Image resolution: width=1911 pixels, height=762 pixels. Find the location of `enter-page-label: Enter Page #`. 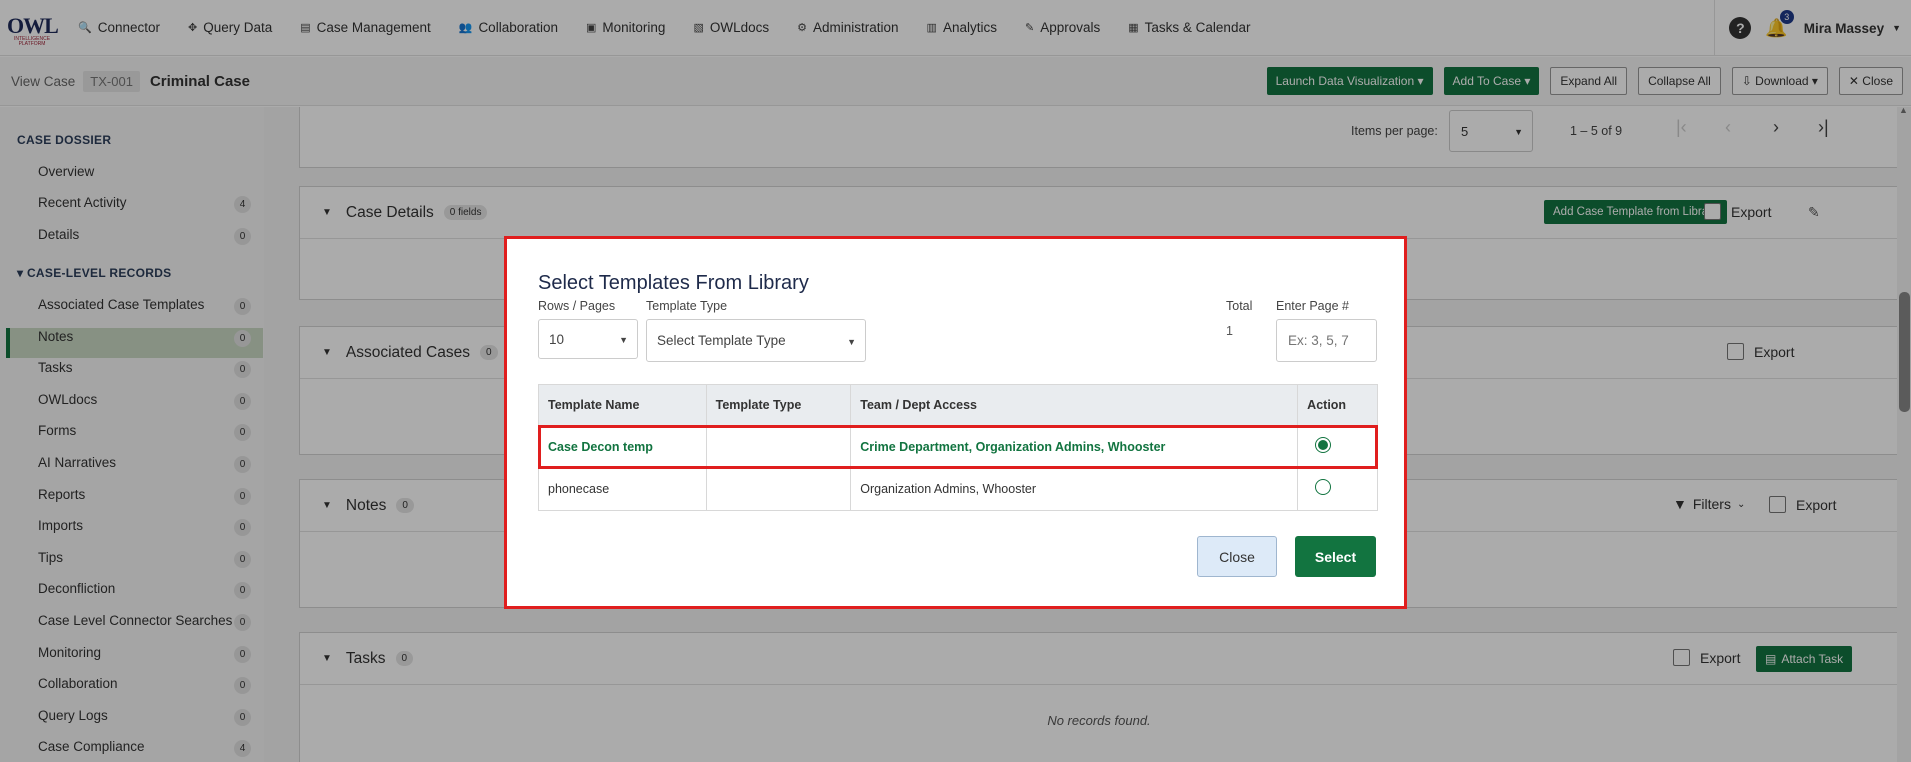

enter-page-label: Enter Page # is located at coordinates (1312, 306).